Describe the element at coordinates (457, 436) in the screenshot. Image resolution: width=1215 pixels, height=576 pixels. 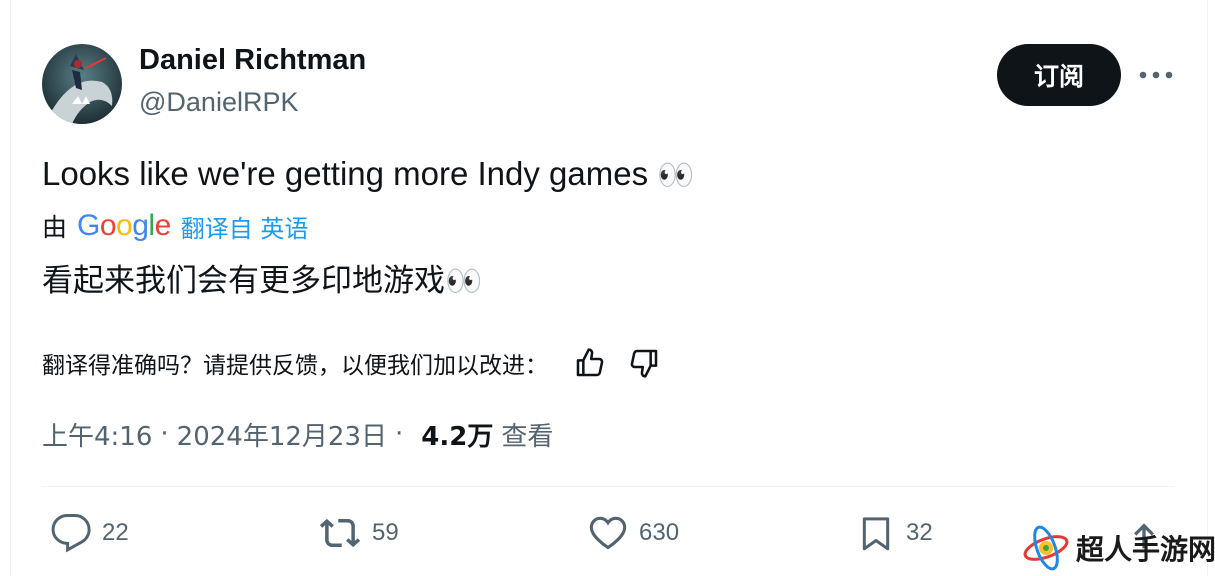
I see `views-count: 4.2万` at that location.